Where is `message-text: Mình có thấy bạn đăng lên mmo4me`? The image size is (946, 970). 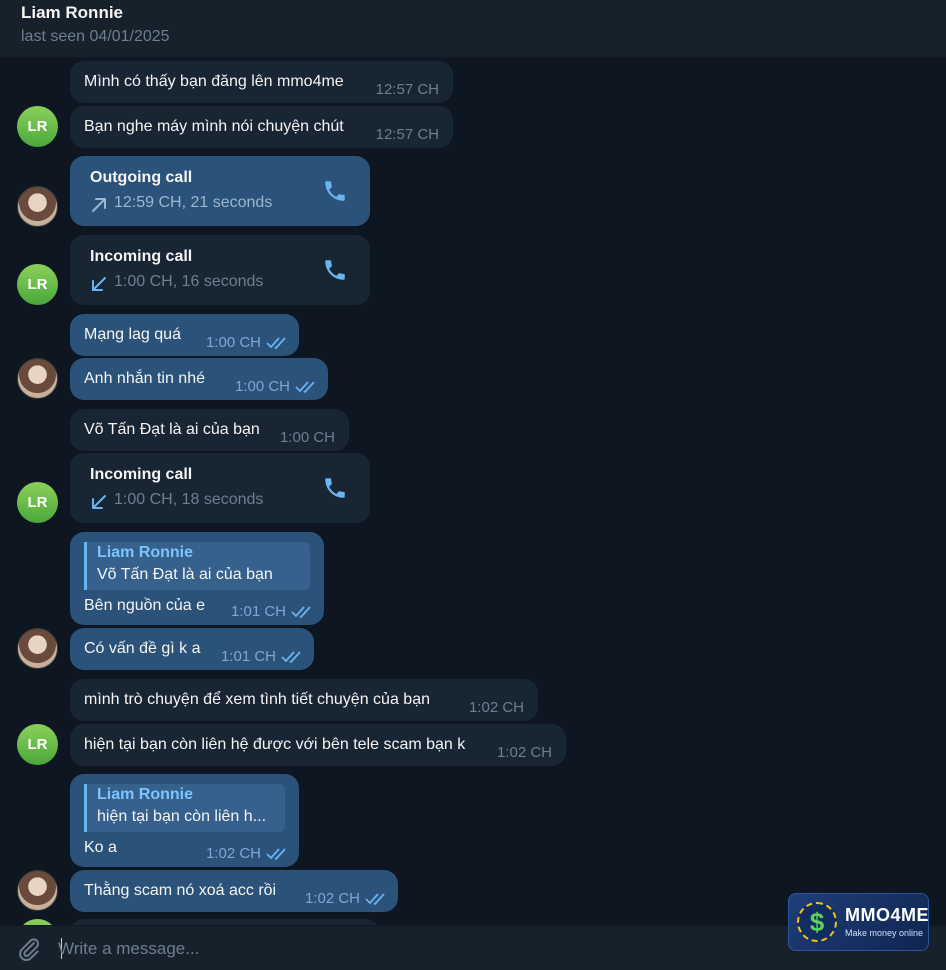 message-text: Mình có thấy bạn đăng lên mmo4me is located at coordinates (214, 81).